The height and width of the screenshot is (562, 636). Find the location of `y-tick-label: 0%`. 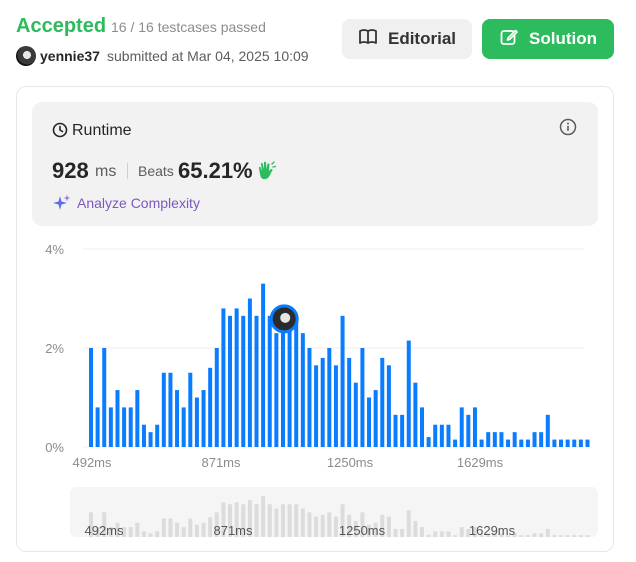

y-tick-label: 0% is located at coordinates (54, 447).